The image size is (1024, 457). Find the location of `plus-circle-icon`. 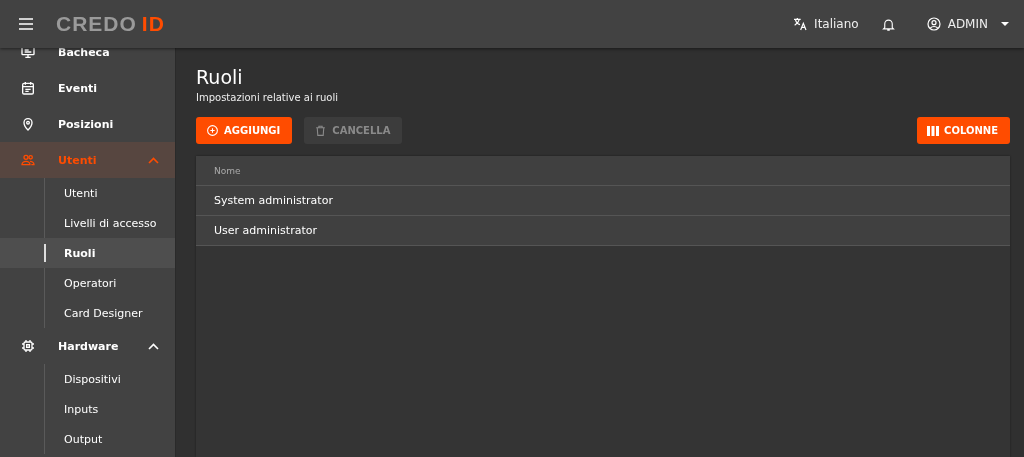

plus-circle-icon is located at coordinates (212, 130).